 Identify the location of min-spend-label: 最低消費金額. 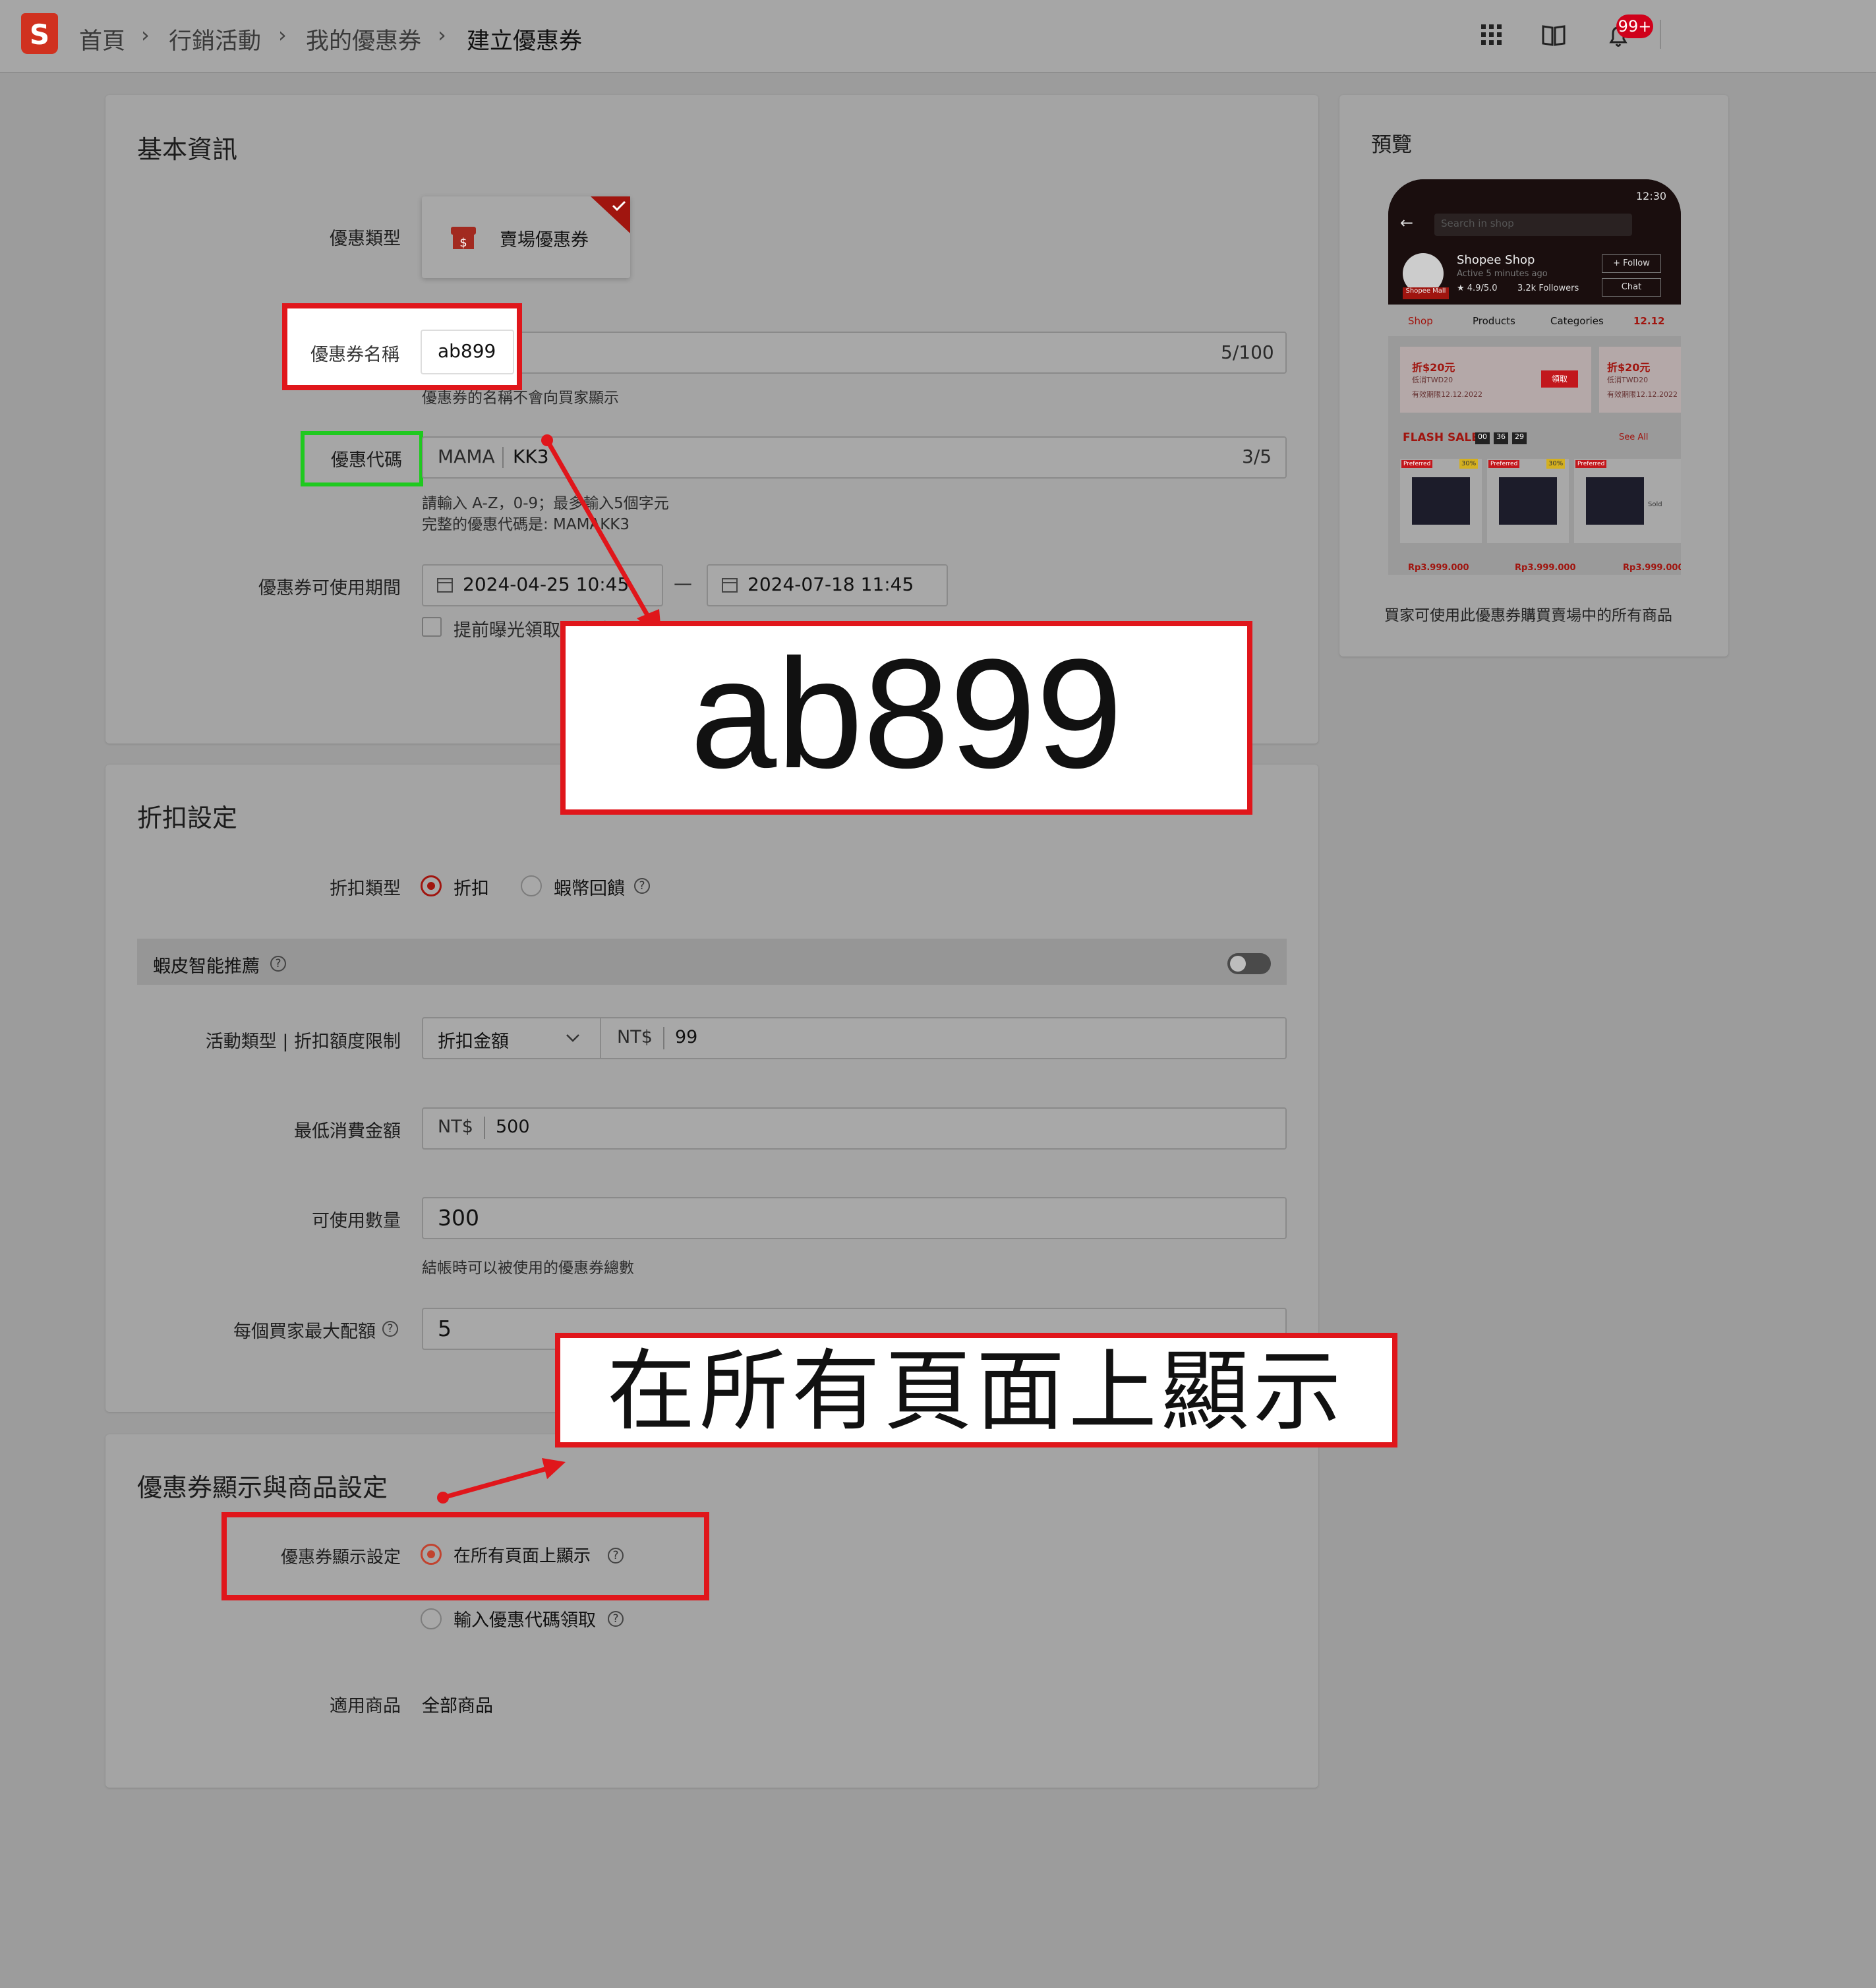
(347, 1131).